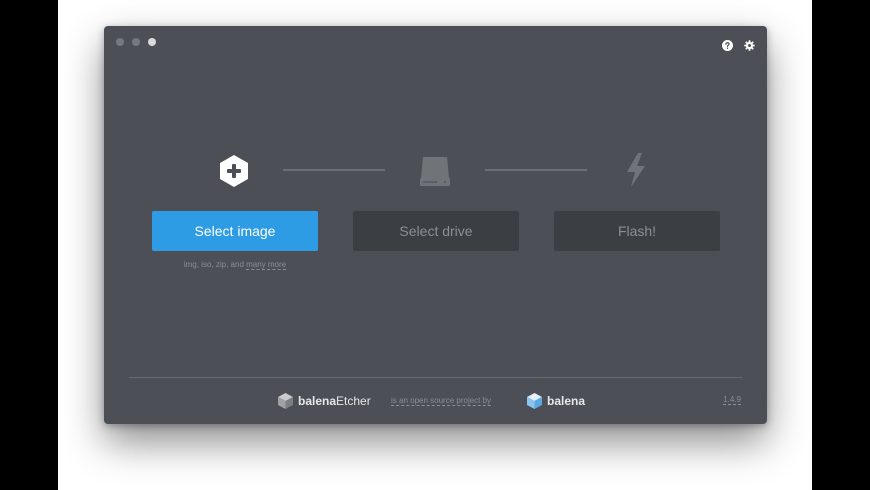 The width and height of the screenshot is (870, 490). I want to click on plus-hexagon-icon, so click(234, 171).